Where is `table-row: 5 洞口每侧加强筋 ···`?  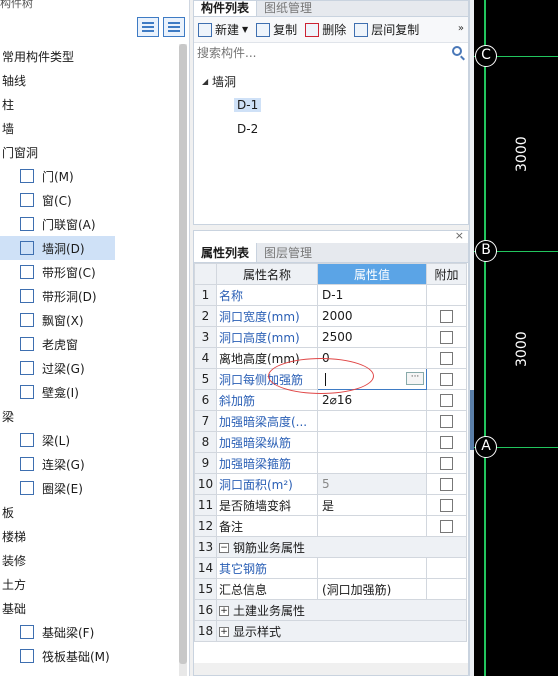
table-row: 5 洞口每侧加强筋 ··· is located at coordinates (330, 379).